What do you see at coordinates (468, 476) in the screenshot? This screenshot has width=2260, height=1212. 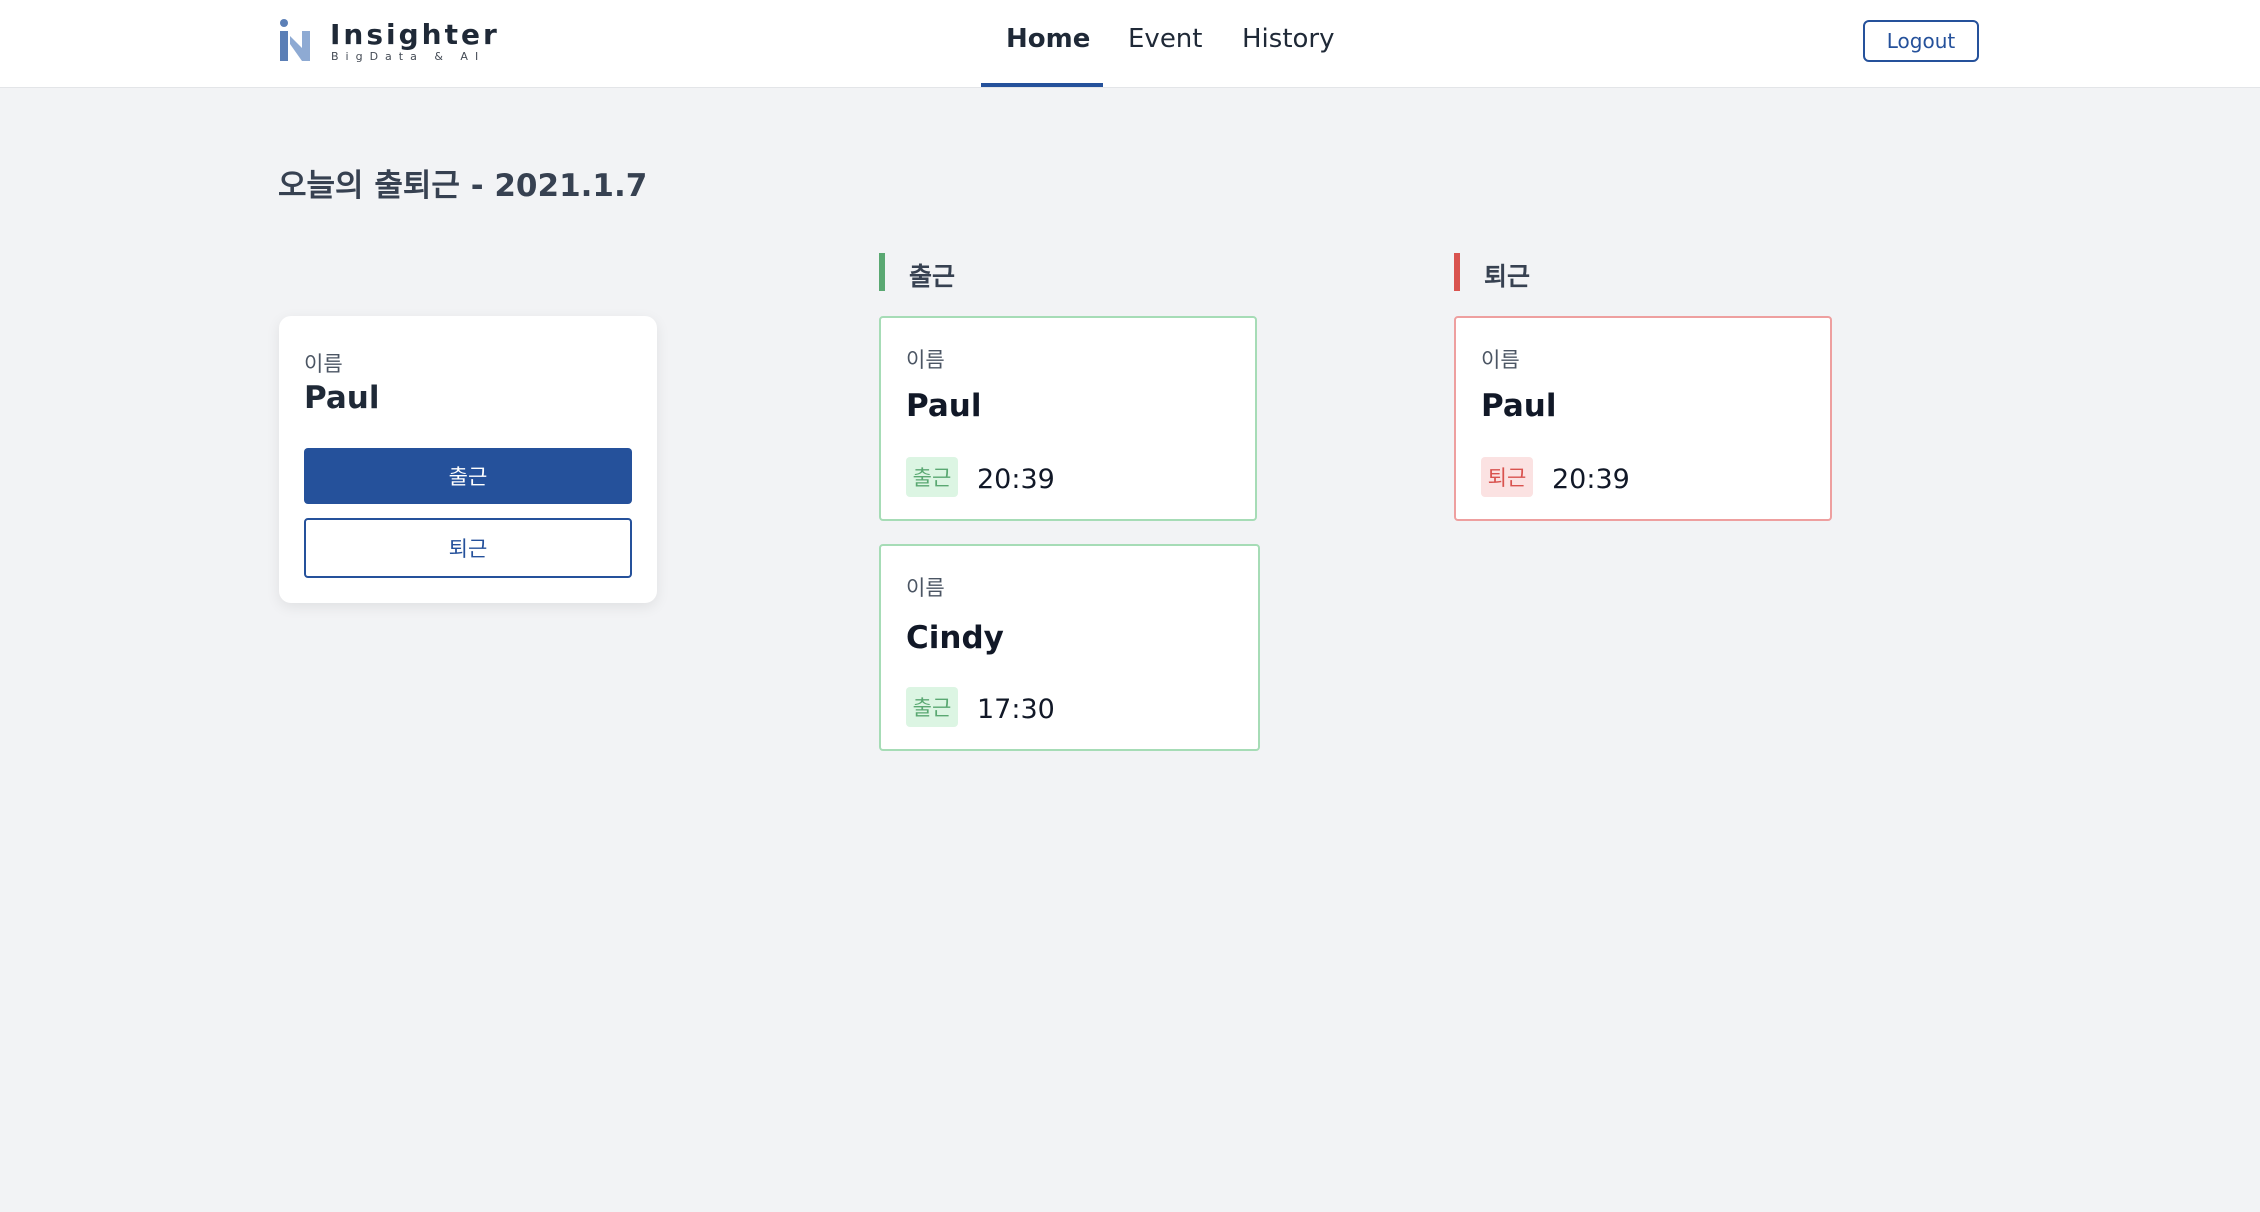 I see `checkin-button: 출근` at bounding box center [468, 476].